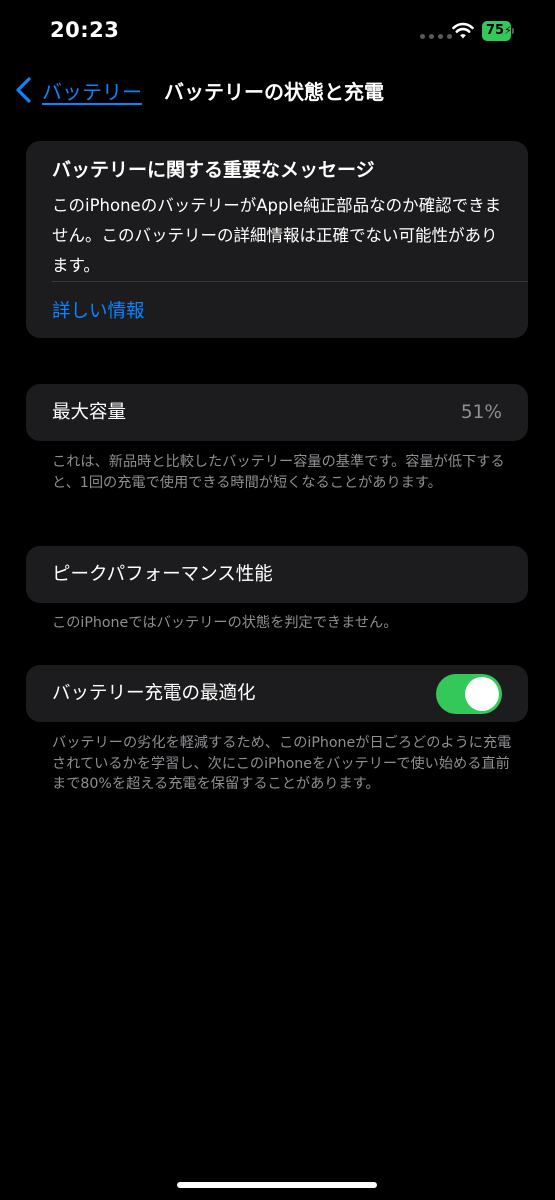 The width and height of the screenshot is (555, 1200). I want to click on back-button: バッテリー, so click(78, 90).